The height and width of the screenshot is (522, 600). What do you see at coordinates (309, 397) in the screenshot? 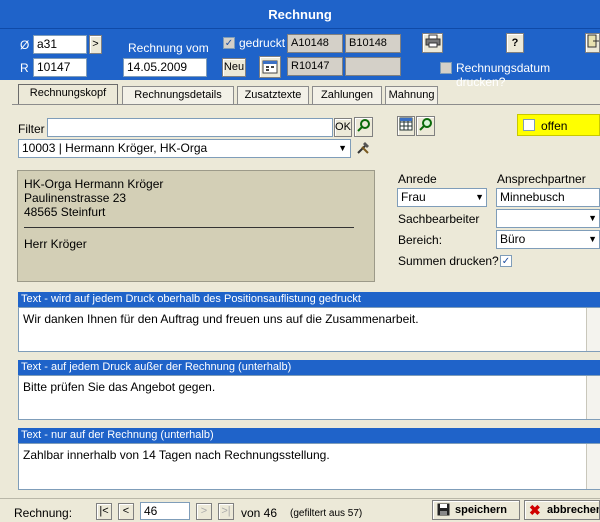
I see `text-unterhalb-textarea: Bitte prüfen Sie das Angebot gegen.` at bounding box center [309, 397].